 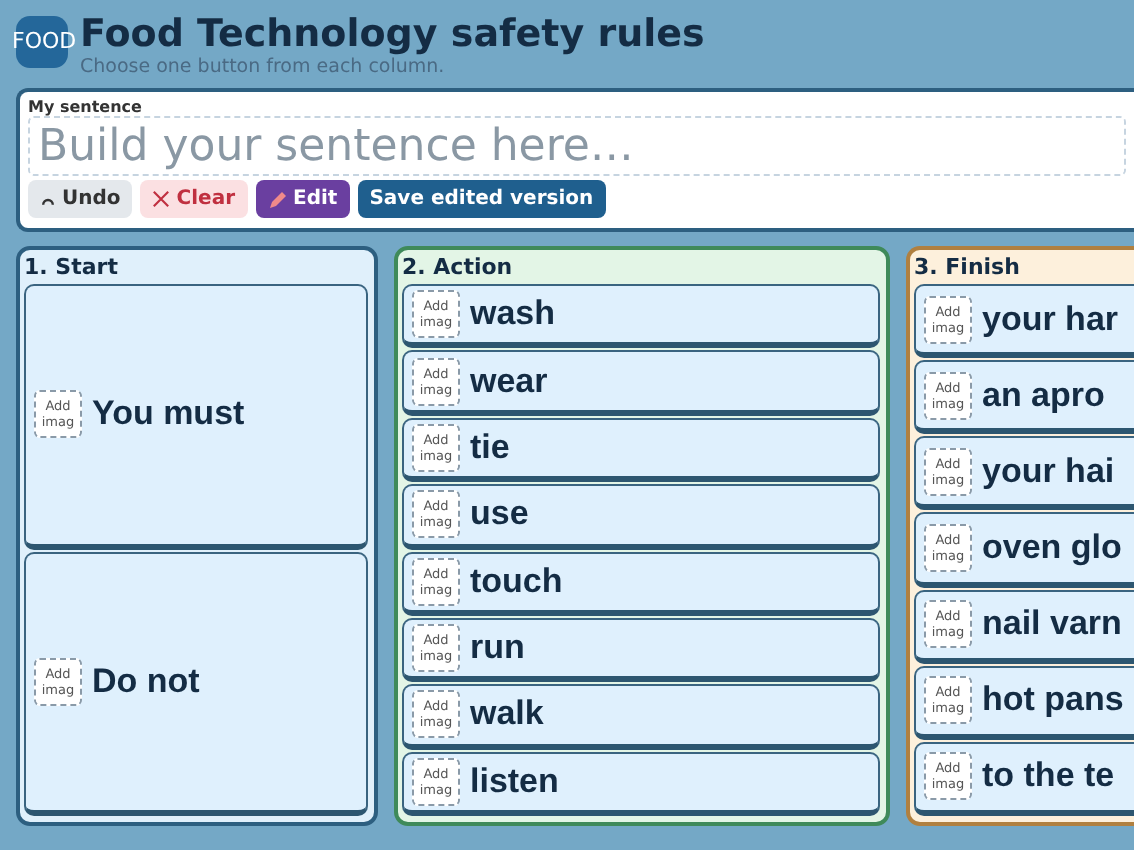 What do you see at coordinates (1050, 319) in the screenshot?
I see `word-text: your har` at bounding box center [1050, 319].